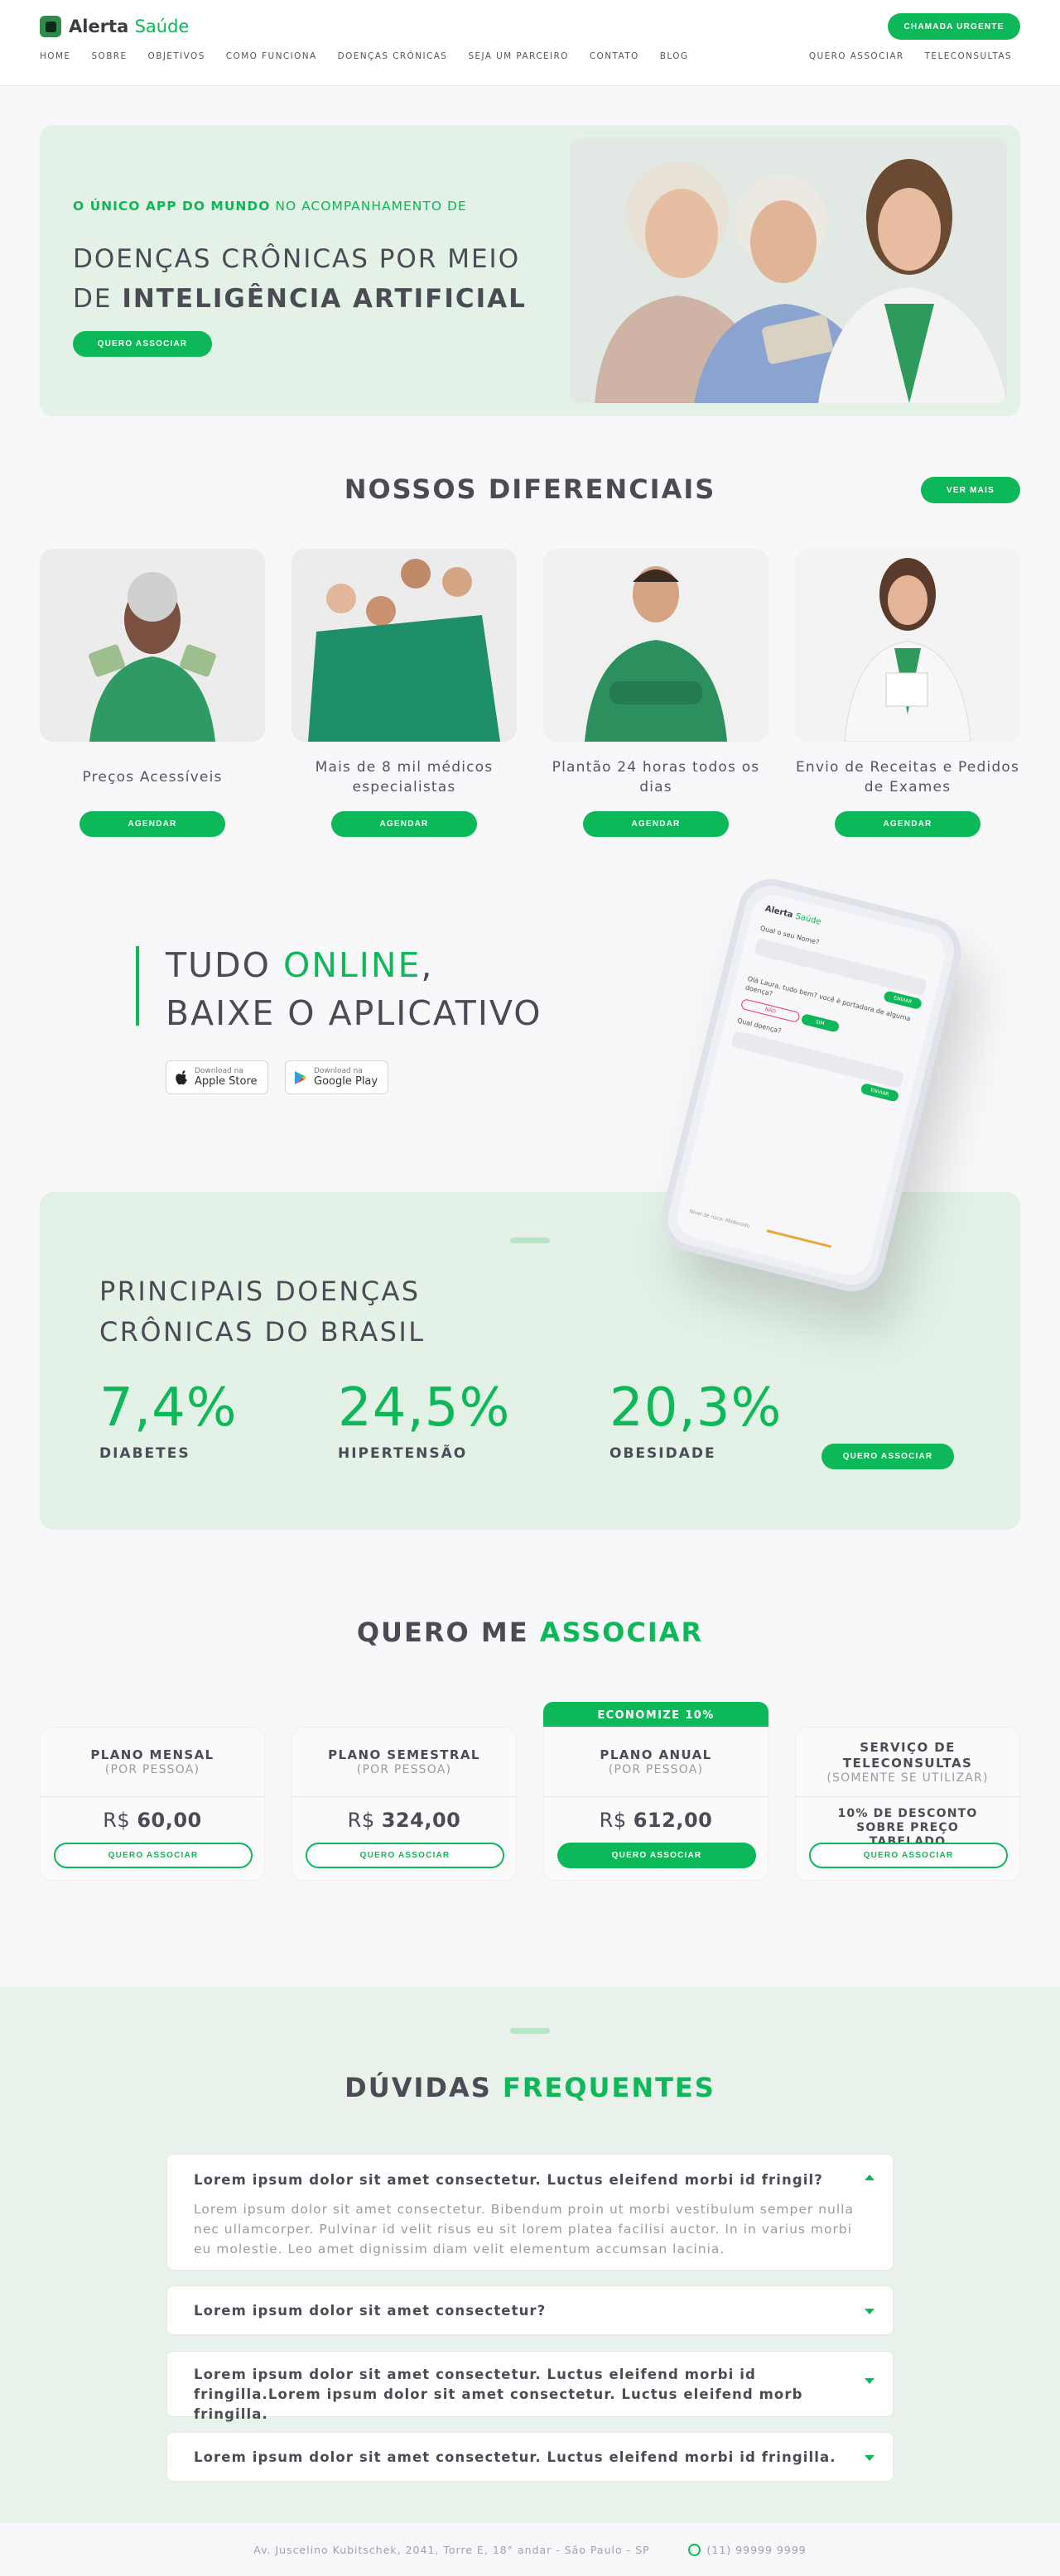  Describe the element at coordinates (404, 1754) in the screenshot. I see `plan-name: PLANO SEMESTRAL` at that location.